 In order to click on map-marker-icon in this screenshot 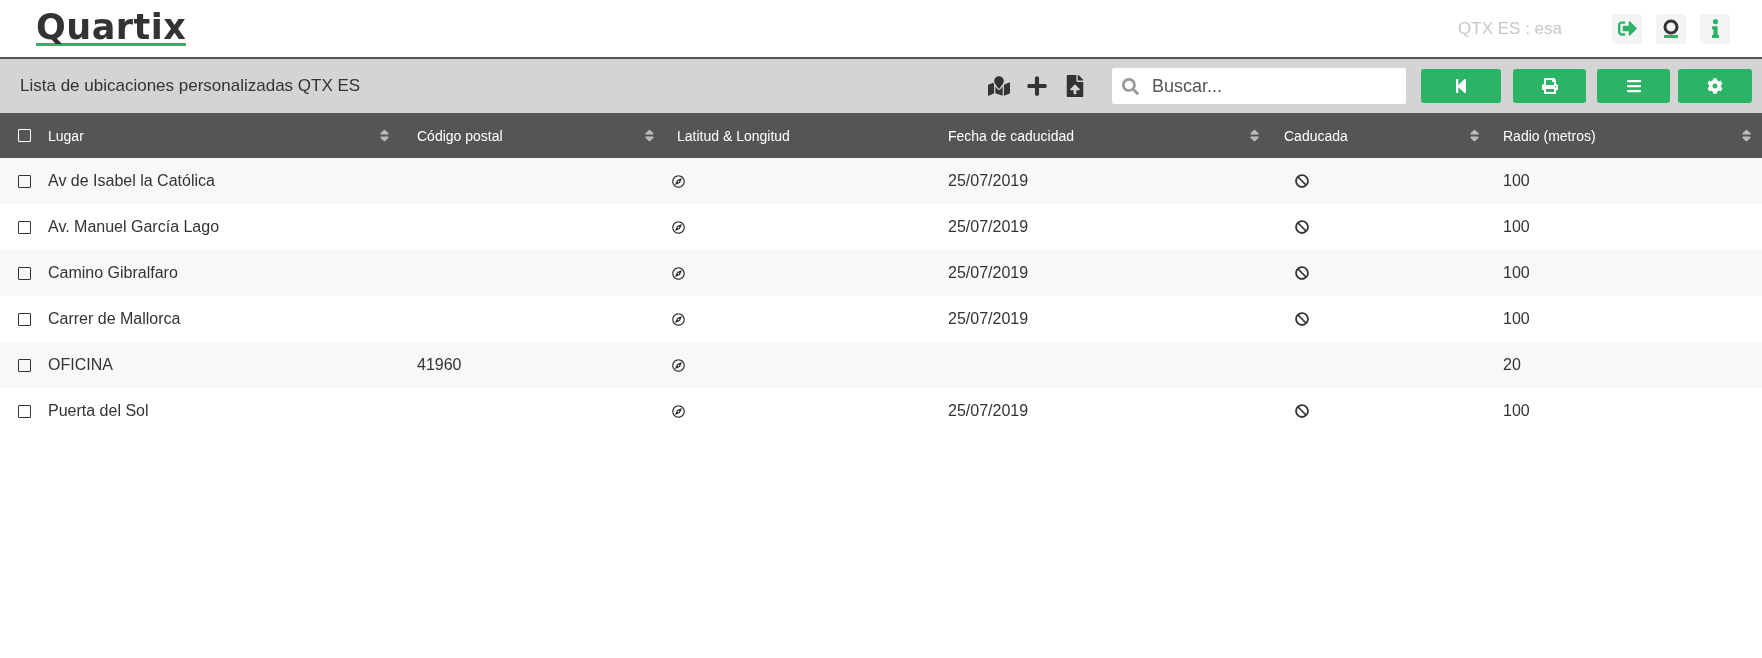, I will do `click(999, 86)`.